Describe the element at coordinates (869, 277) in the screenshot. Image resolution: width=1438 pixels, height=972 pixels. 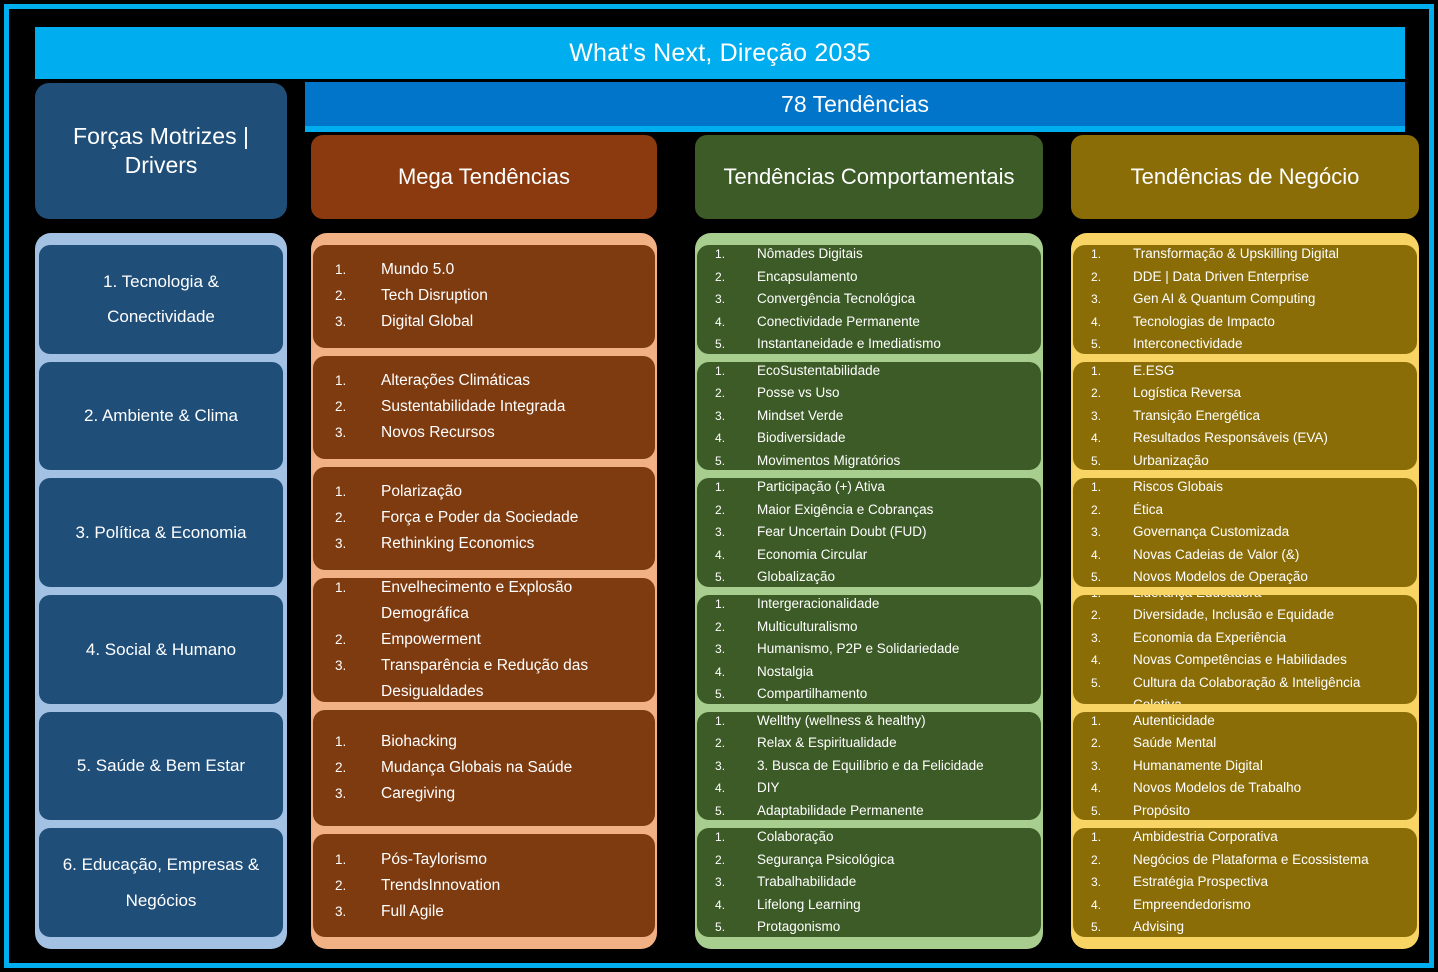
I see `list-item: Encapsulamento` at that location.